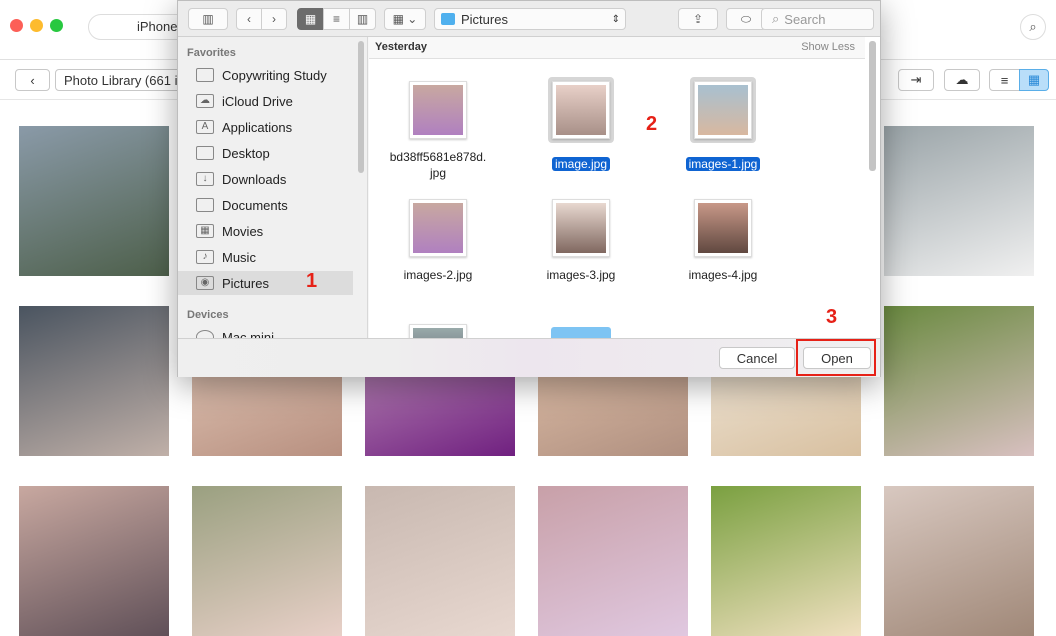 This screenshot has height=636, width=1056. I want to click on downloads-icon: ↓, so click(205, 179).